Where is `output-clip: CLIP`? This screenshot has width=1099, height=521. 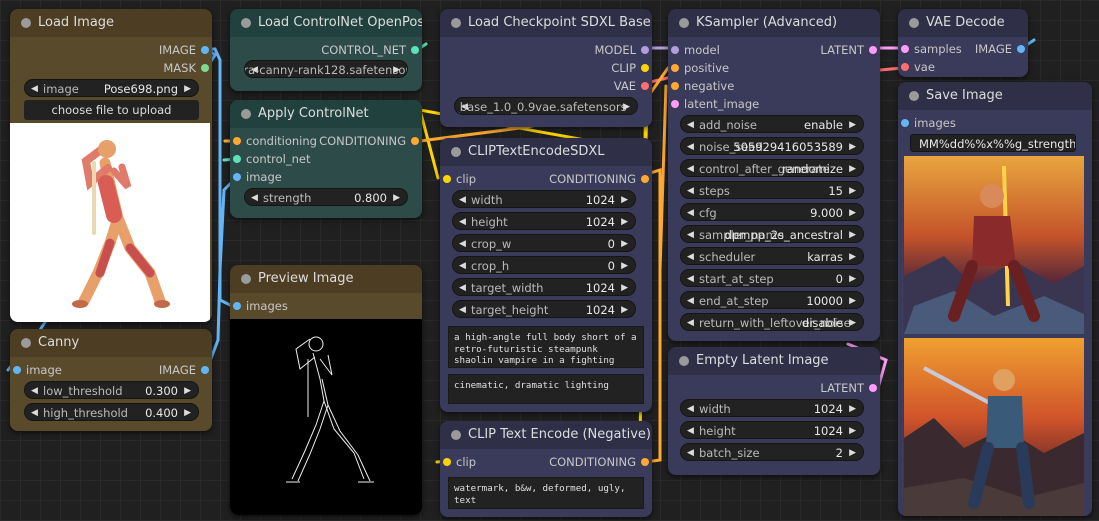 output-clip: CLIP is located at coordinates (631, 68).